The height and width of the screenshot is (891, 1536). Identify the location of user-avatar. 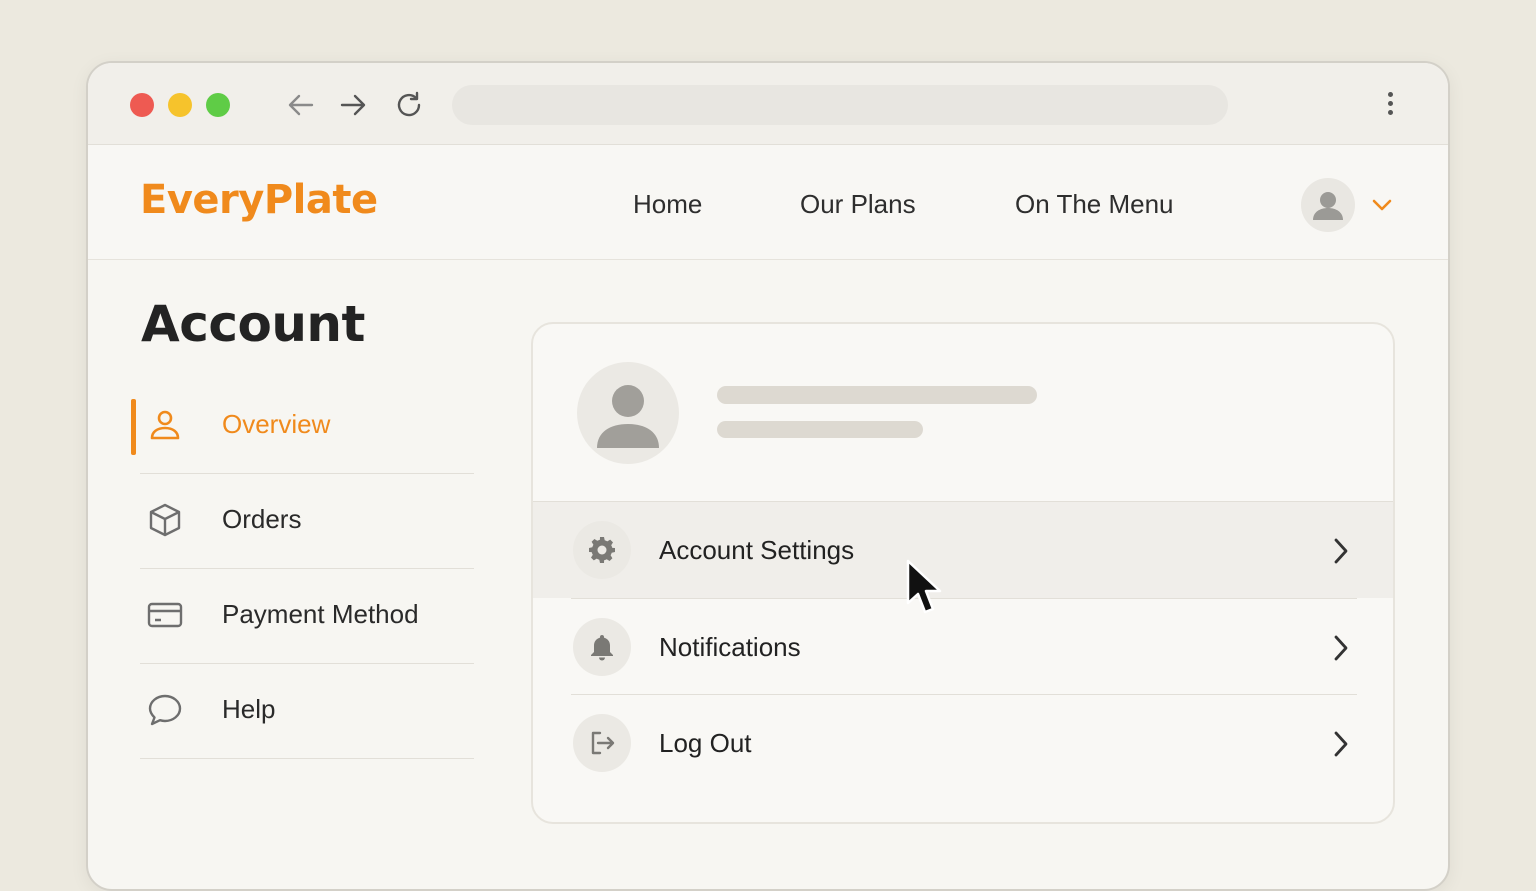
(1328, 205).